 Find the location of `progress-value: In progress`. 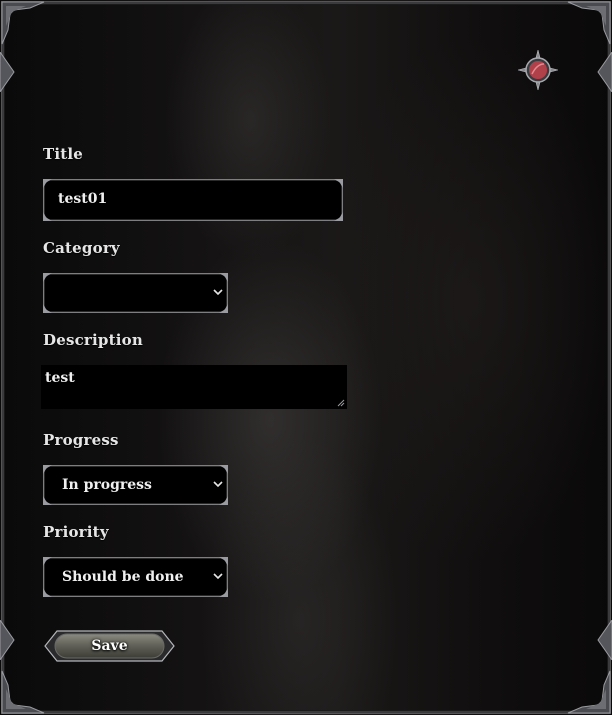

progress-value: In progress is located at coordinates (107, 485).